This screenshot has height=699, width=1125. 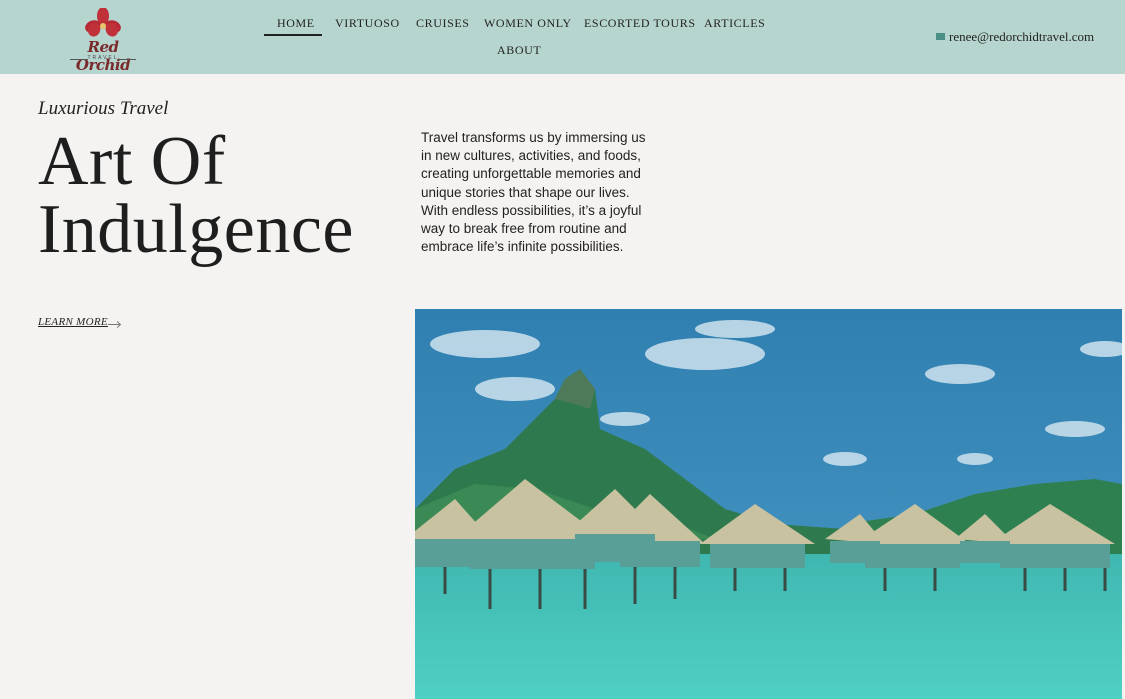 What do you see at coordinates (103, 58) in the screenshot?
I see `brand-tagline: TRAVEL` at bounding box center [103, 58].